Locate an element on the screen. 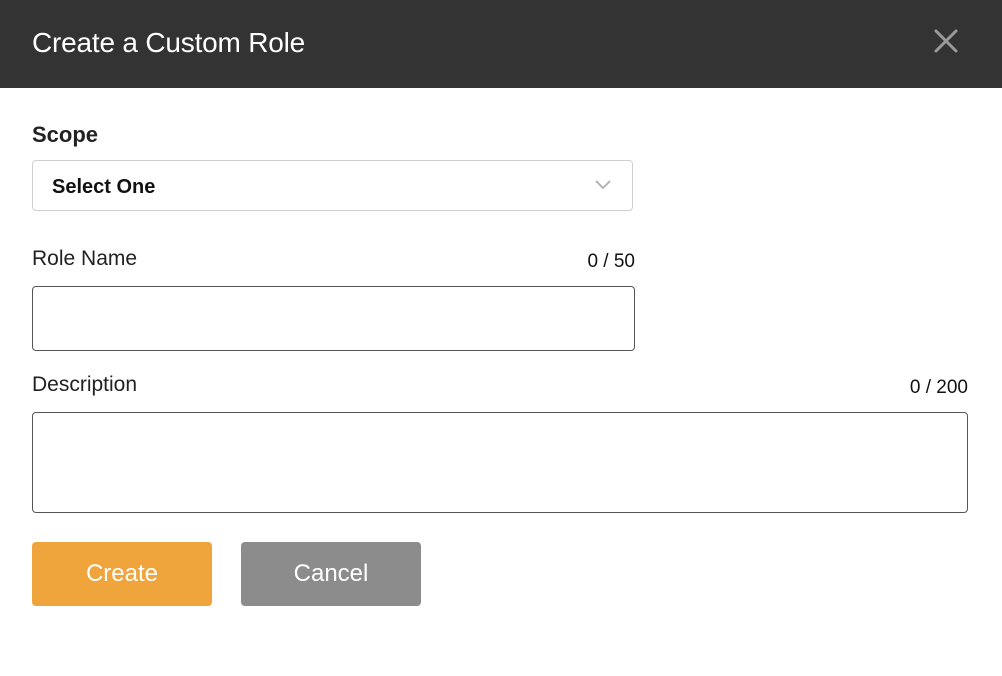 This screenshot has width=1002, height=676. role-name-input is located at coordinates (333, 318).